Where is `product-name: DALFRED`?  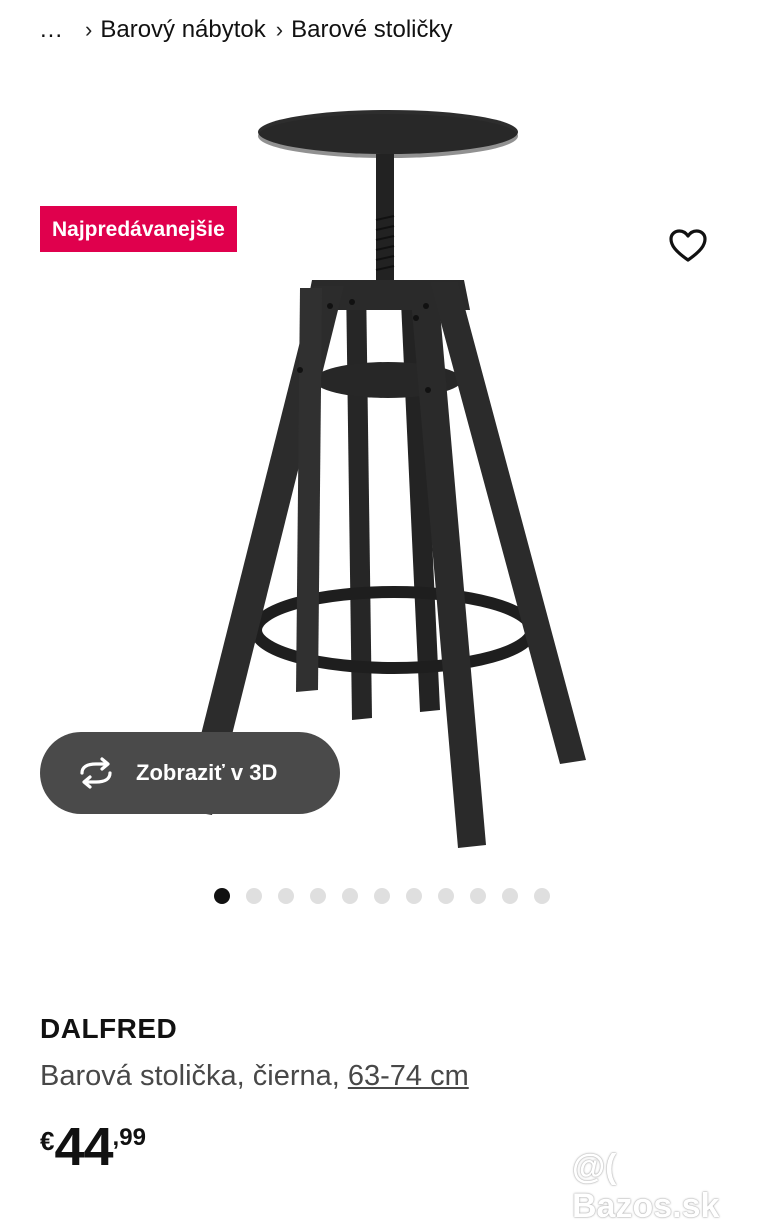
product-name: DALFRED is located at coordinates (109, 1028).